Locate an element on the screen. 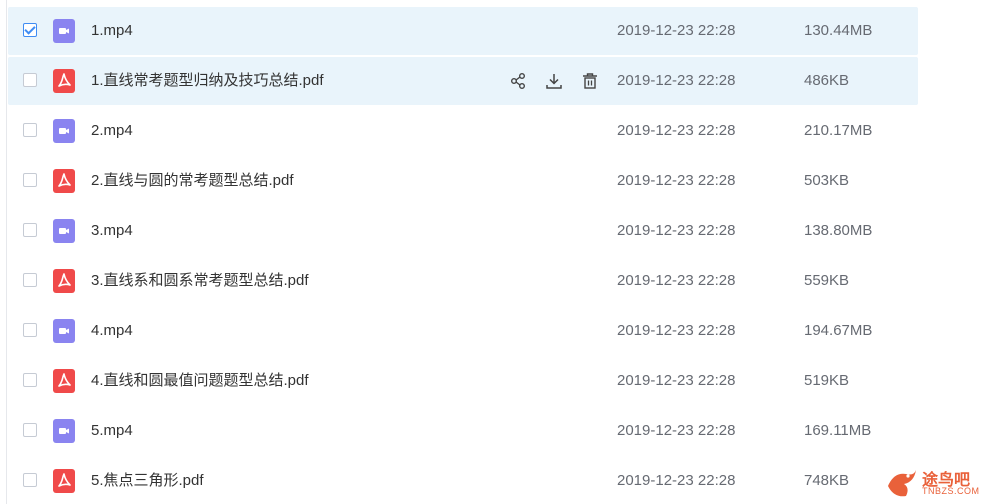 The height and width of the screenshot is (504, 988). file-row: 5.mp4 2019-12-23 22:28 169.11MB is located at coordinates (463, 431).